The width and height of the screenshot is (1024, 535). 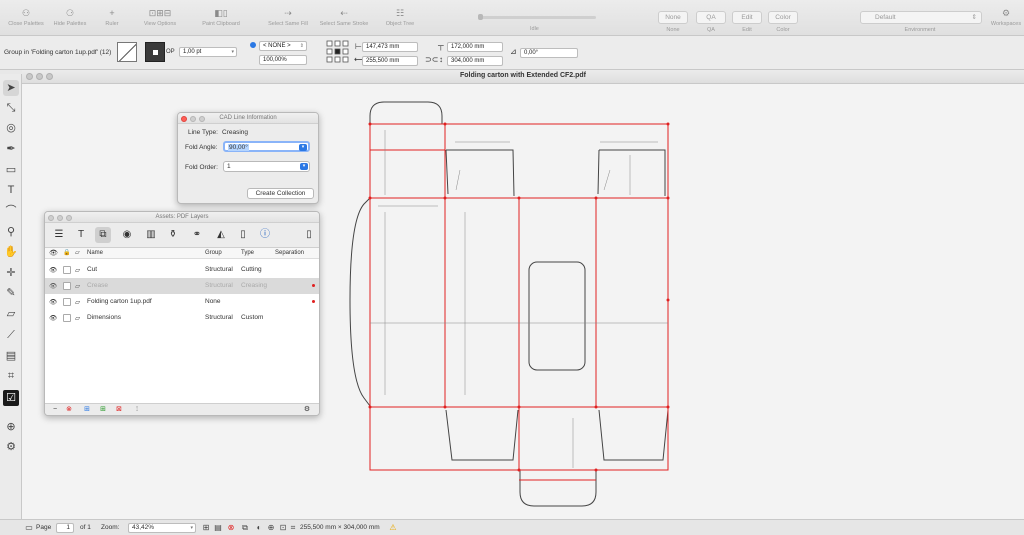 I want to click on stamp-icon: ⚱, so click(x=173, y=235).